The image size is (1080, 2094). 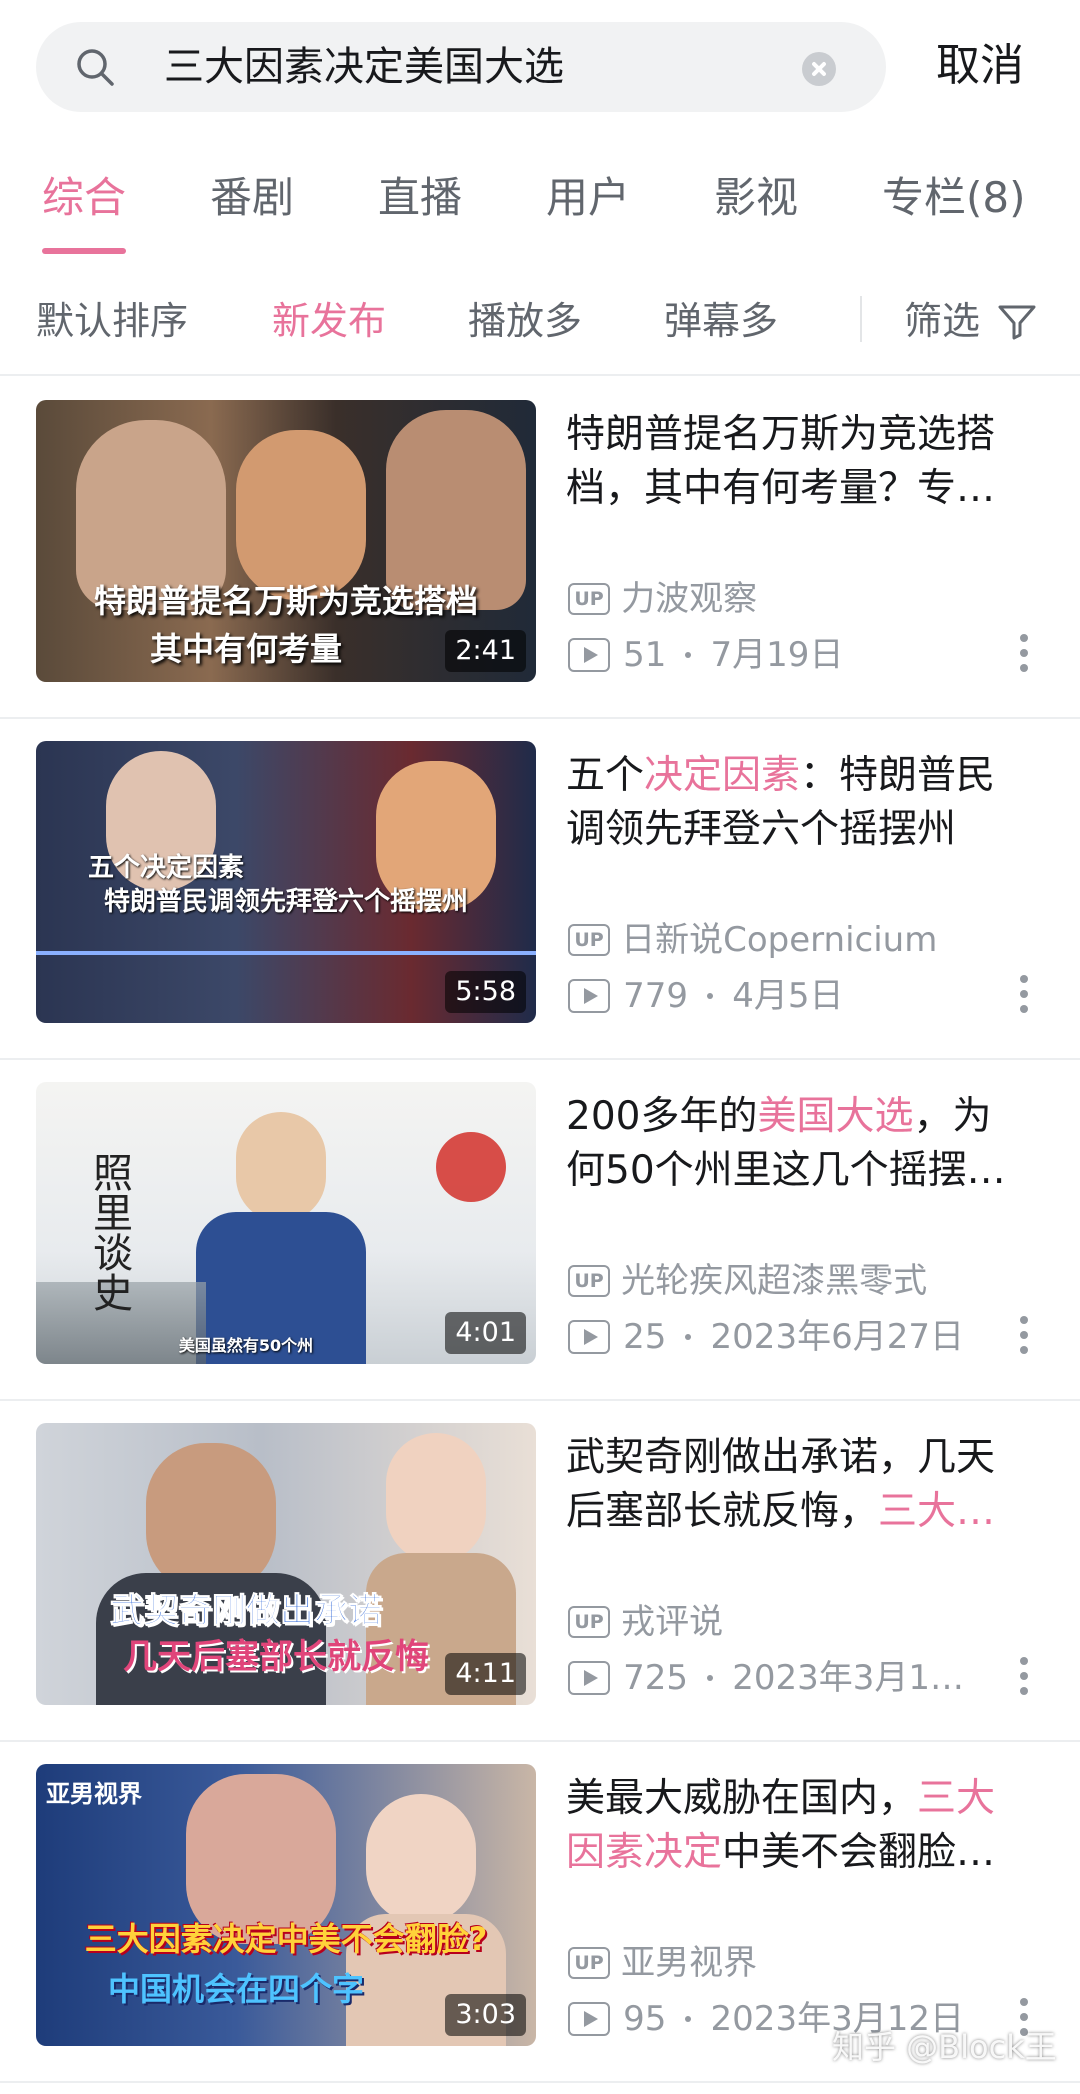 I want to click on tab-live: 直播, so click(x=420, y=198).